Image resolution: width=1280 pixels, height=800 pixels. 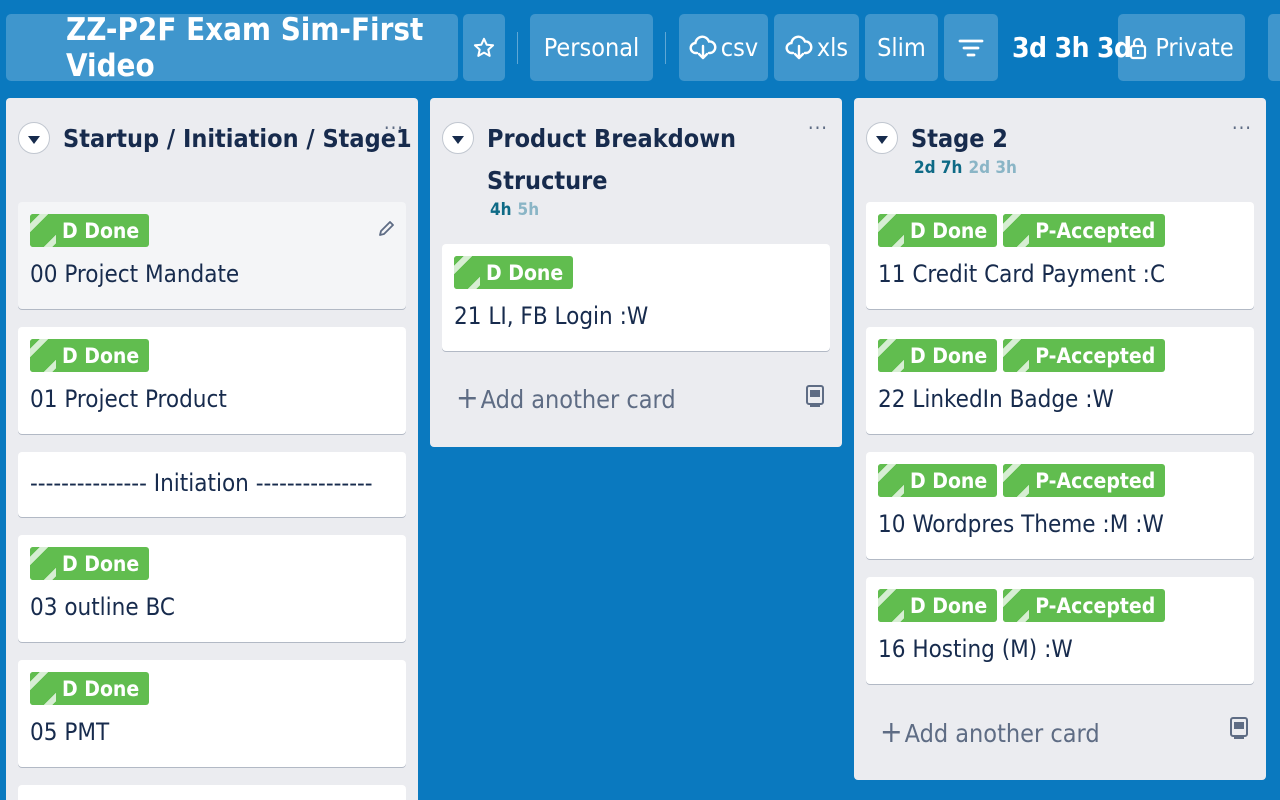 What do you see at coordinates (636, 297) in the screenshot?
I see `card: D Done 21 LI, FB Login :W` at bounding box center [636, 297].